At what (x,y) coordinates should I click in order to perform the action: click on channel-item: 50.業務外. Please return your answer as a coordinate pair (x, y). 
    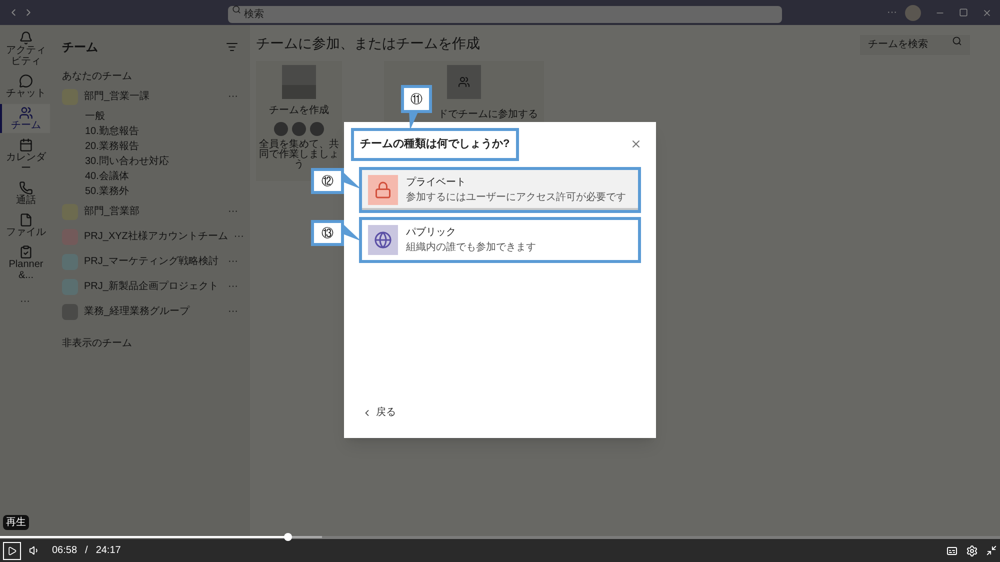
    Looking at the image, I should click on (150, 191).